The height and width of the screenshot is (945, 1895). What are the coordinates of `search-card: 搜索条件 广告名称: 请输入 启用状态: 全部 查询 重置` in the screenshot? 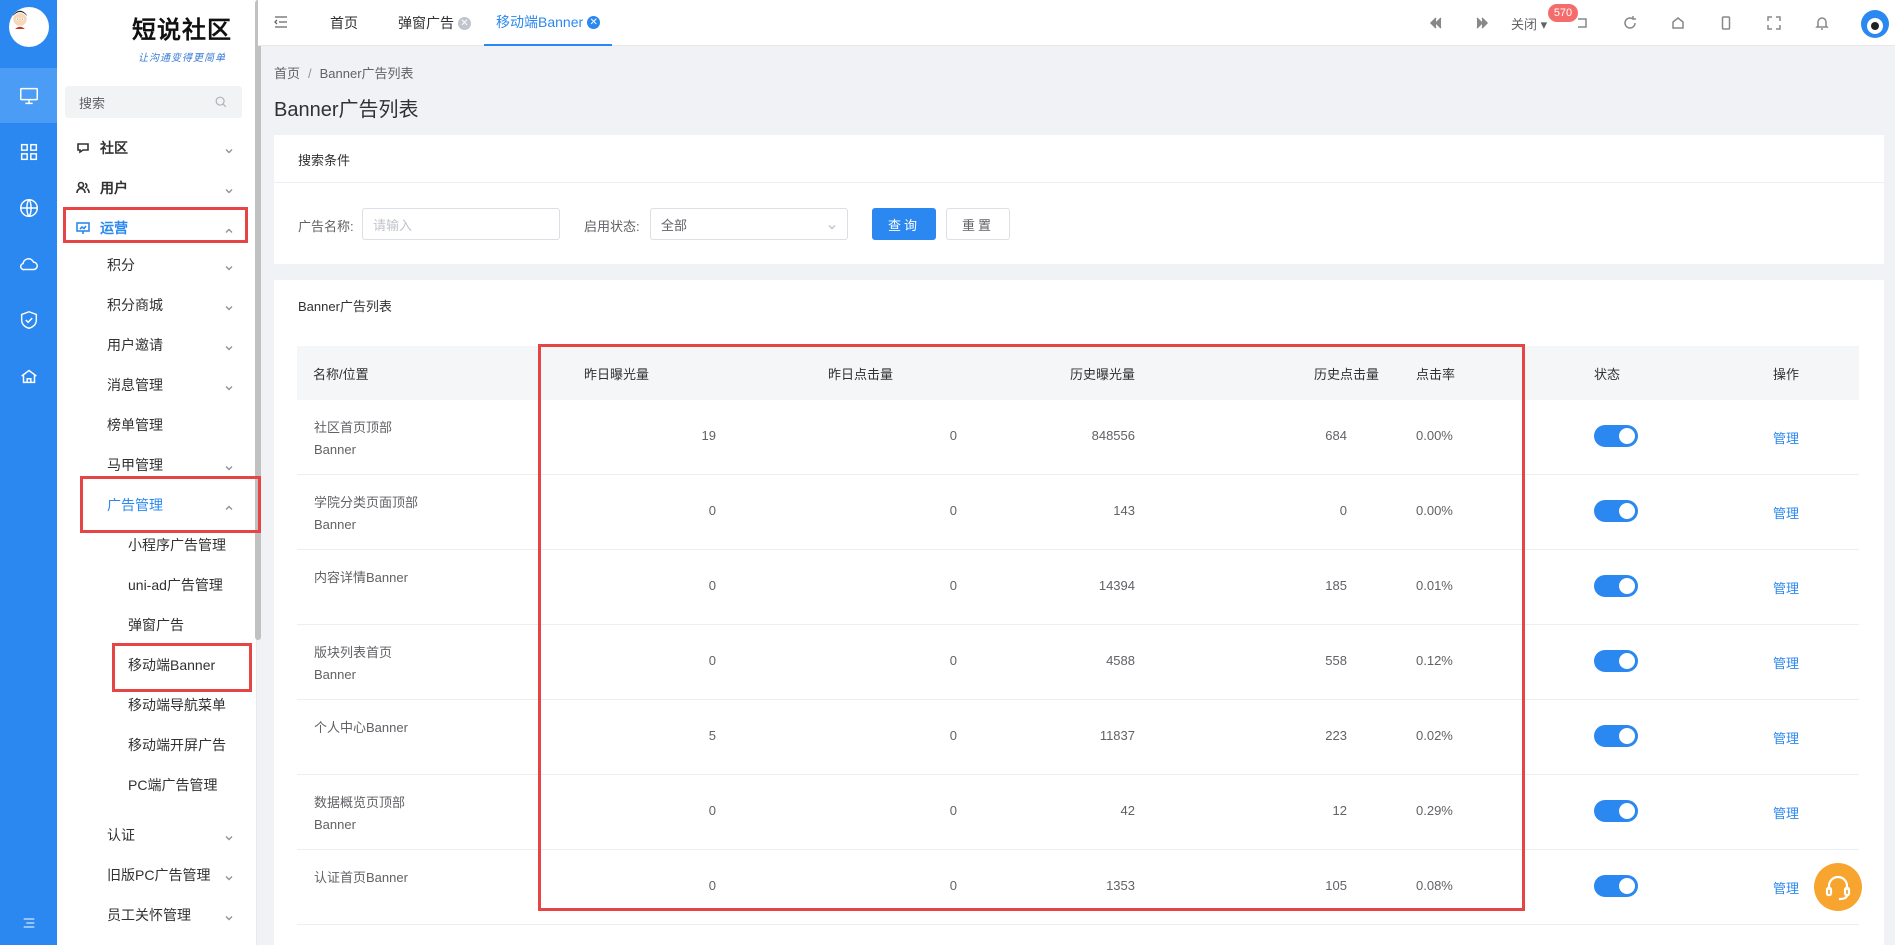 It's located at (1079, 199).